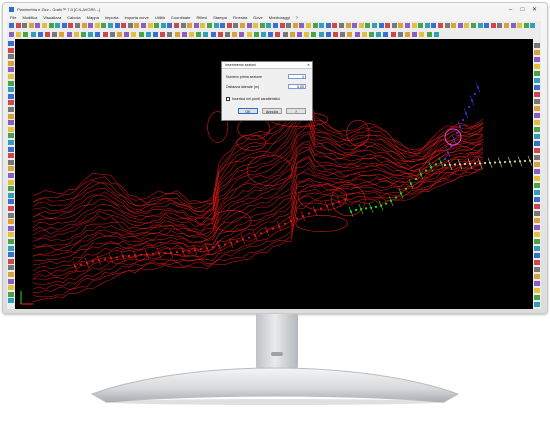 Image resolution: width=550 pixels, height=428 pixels. What do you see at coordinates (297, 86) in the screenshot?
I see `lateral-distance-input: 5,00` at bounding box center [297, 86].